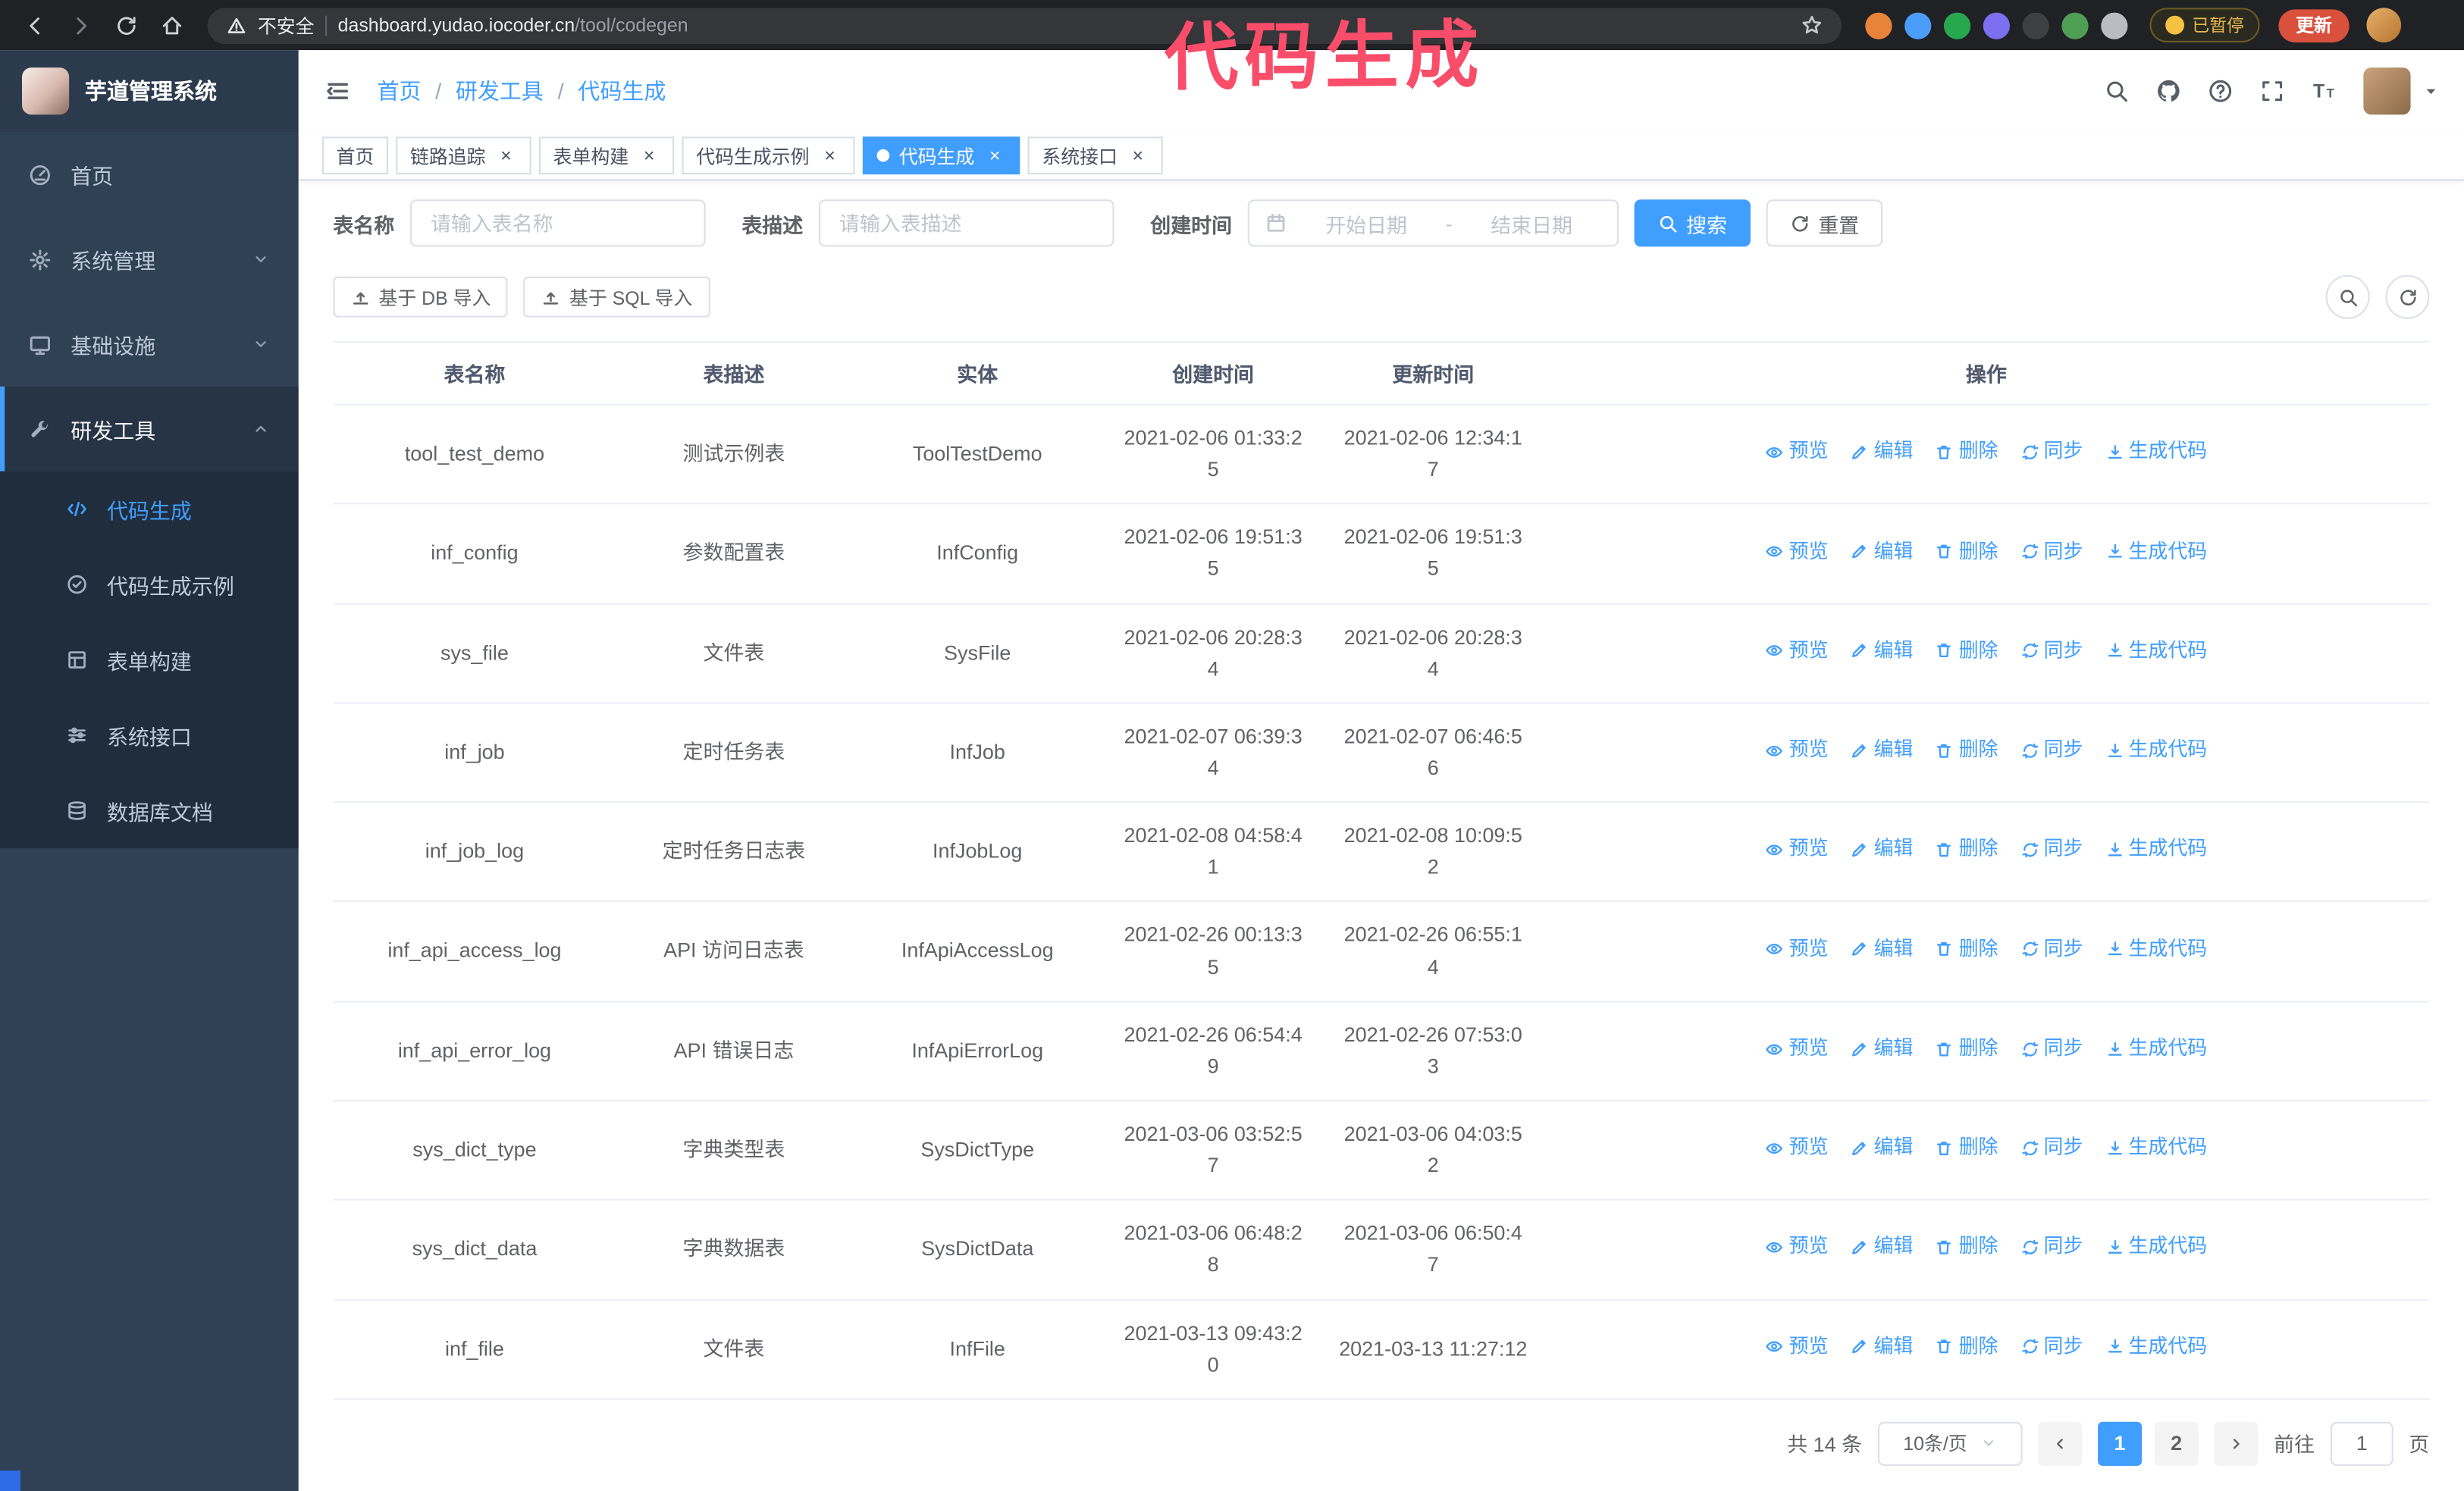  Describe the element at coordinates (1692, 223) in the screenshot. I see `search-button: 搜索` at that location.